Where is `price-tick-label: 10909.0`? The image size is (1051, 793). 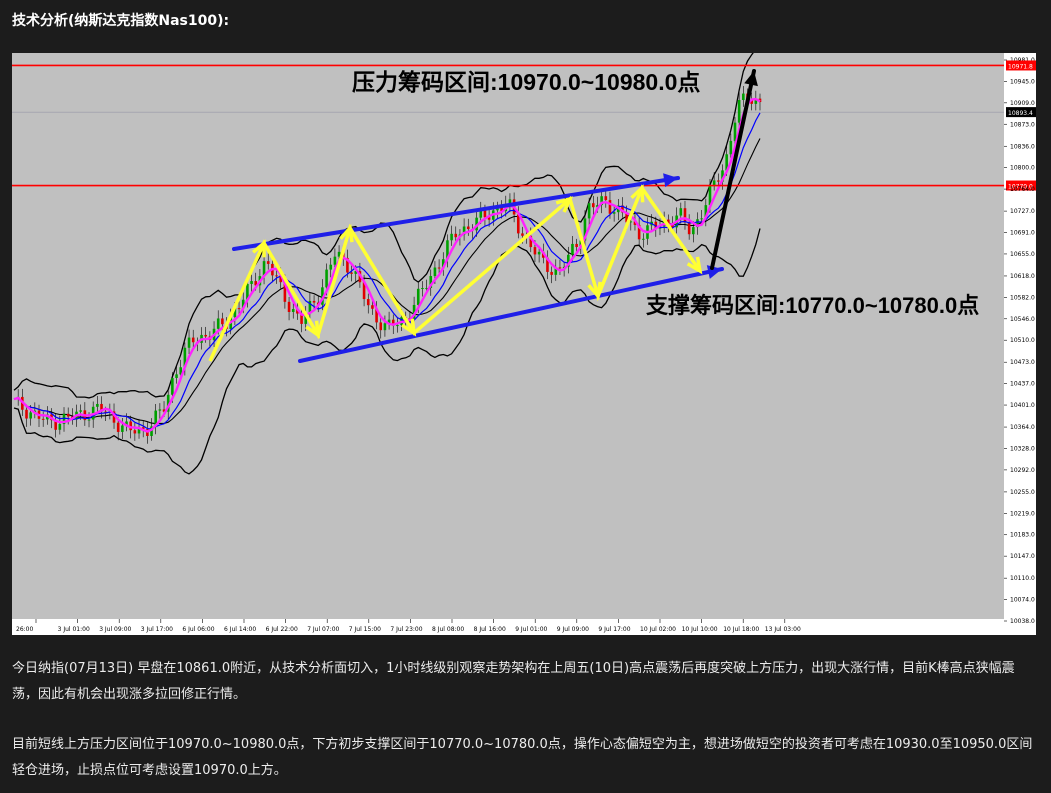
price-tick-label: 10909.0 is located at coordinates (1022, 103).